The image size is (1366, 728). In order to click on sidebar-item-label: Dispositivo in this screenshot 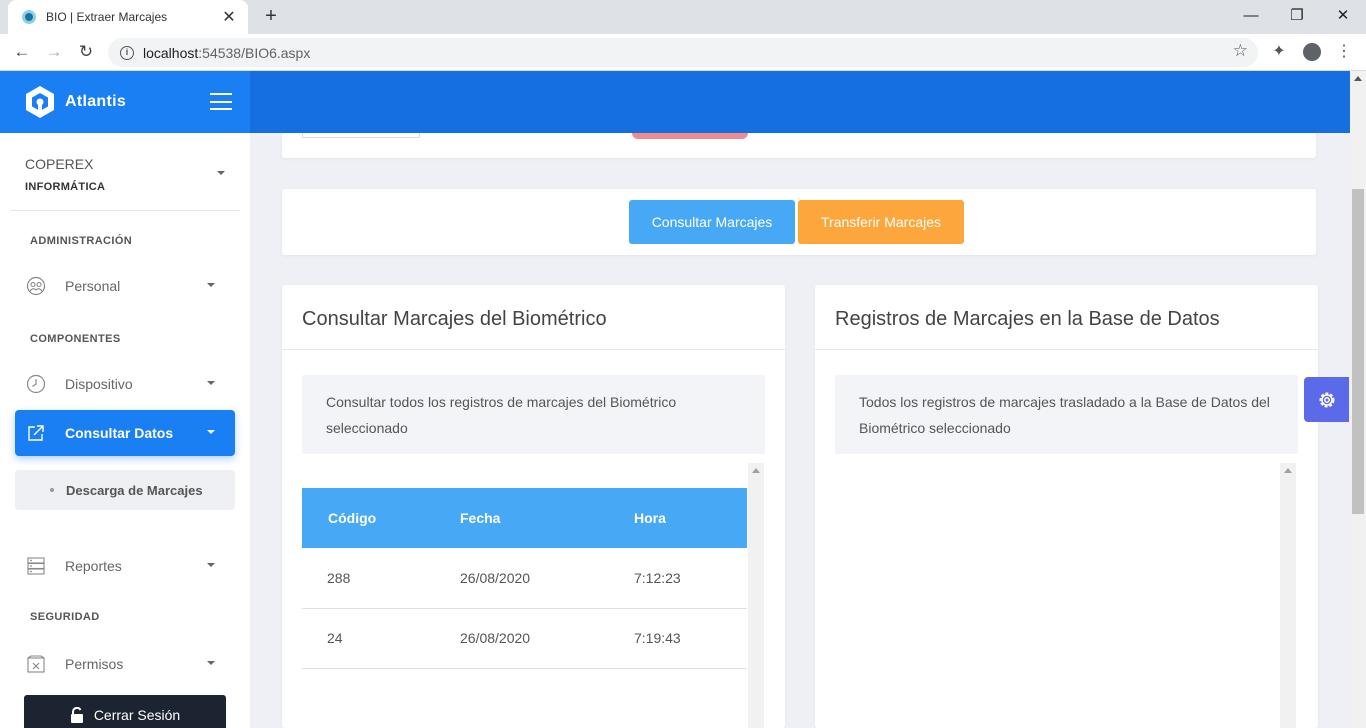, I will do `click(99, 384)`.